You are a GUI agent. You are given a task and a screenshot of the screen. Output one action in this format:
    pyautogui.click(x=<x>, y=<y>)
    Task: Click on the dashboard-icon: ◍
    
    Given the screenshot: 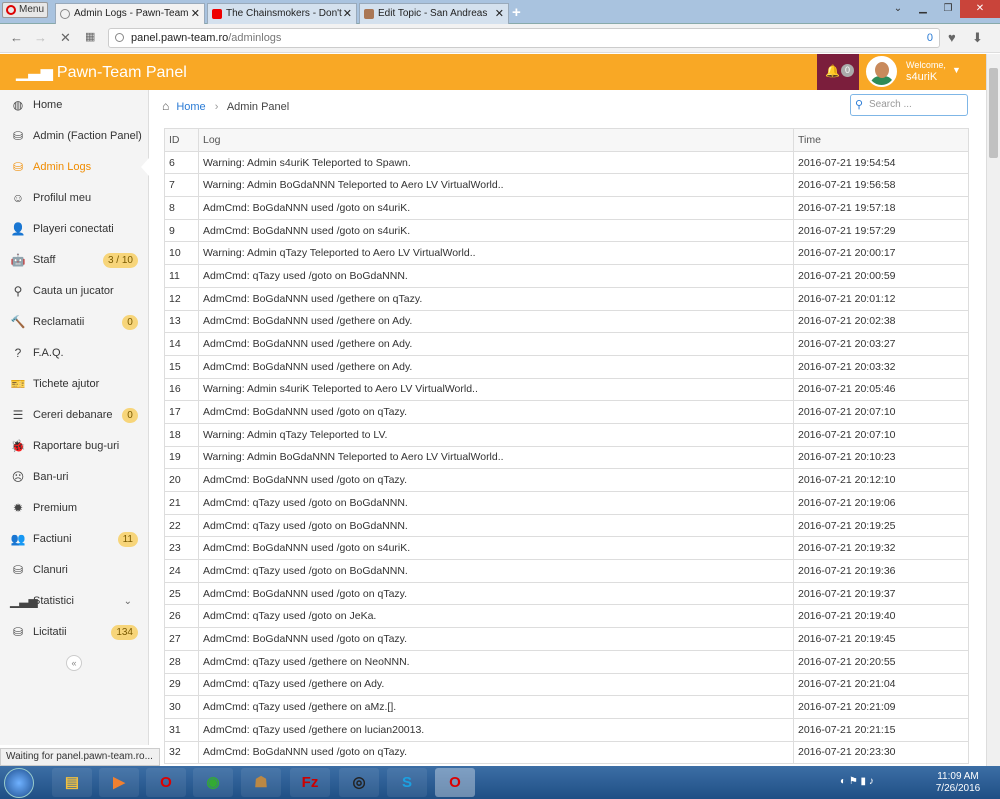 What is the action you would take?
    pyautogui.click(x=18, y=105)
    